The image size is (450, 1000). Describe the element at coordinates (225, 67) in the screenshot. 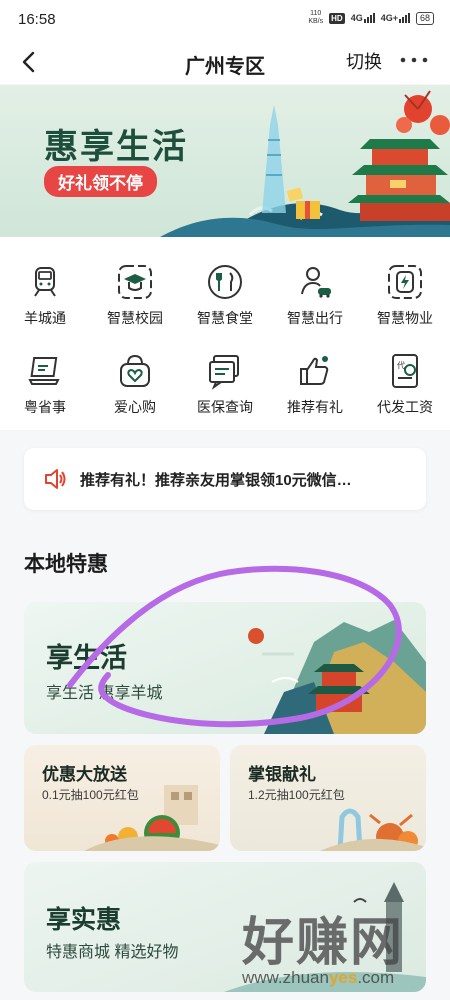

I see `page-title: 广州专区` at that location.